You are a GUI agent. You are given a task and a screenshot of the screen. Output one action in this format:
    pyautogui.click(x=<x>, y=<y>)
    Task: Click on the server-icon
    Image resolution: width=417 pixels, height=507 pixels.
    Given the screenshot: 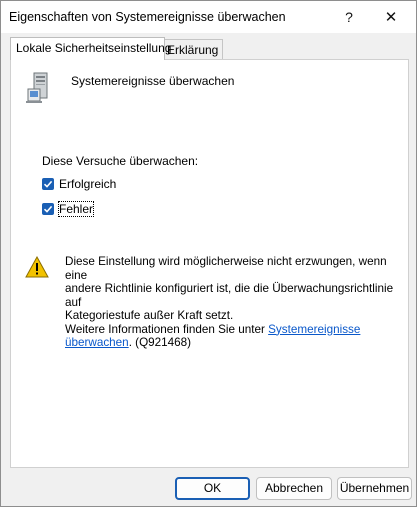 What is the action you would take?
    pyautogui.click(x=37, y=87)
    